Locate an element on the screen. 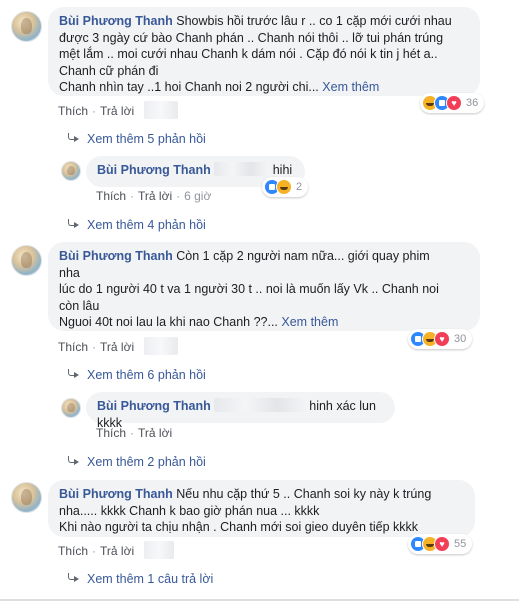 Image resolution: width=519 pixels, height=601 pixels. haha-reaction-icon is located at coordinates (284, 187).